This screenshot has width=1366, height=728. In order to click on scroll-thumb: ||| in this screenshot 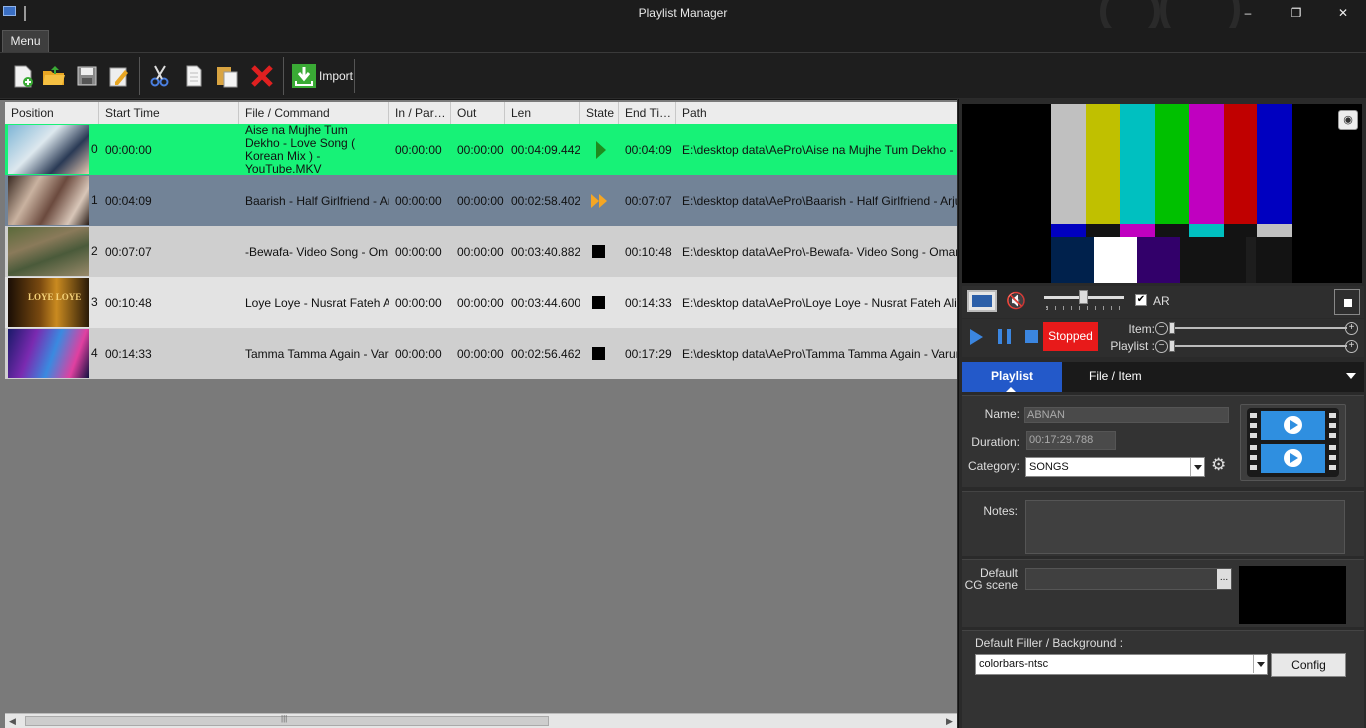, I will do `click(287, 720)`.